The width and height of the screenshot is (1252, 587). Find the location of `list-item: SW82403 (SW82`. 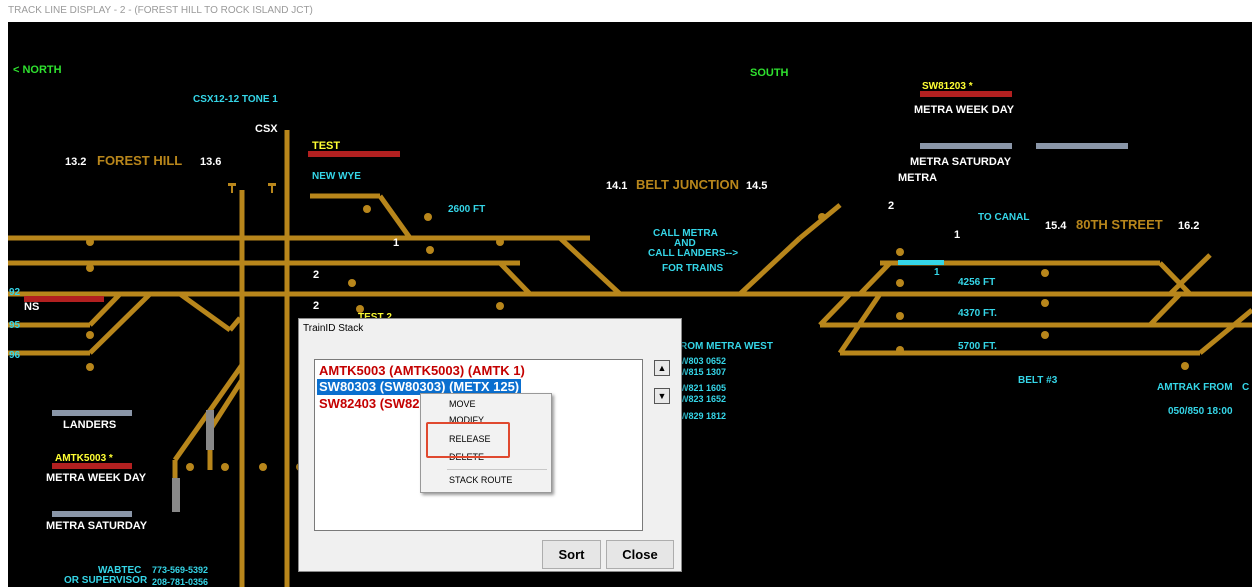

list-item: SW82403 (SW82 is located at coordinates (369, 404).